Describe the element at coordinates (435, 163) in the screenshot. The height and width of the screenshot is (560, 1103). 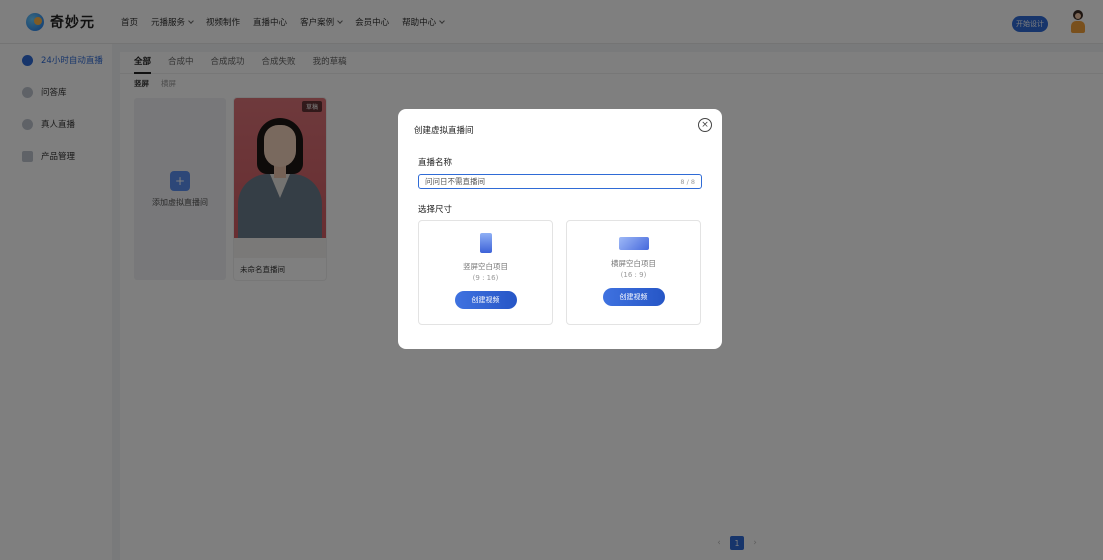
I see `name-label: 直播名称` at that location.